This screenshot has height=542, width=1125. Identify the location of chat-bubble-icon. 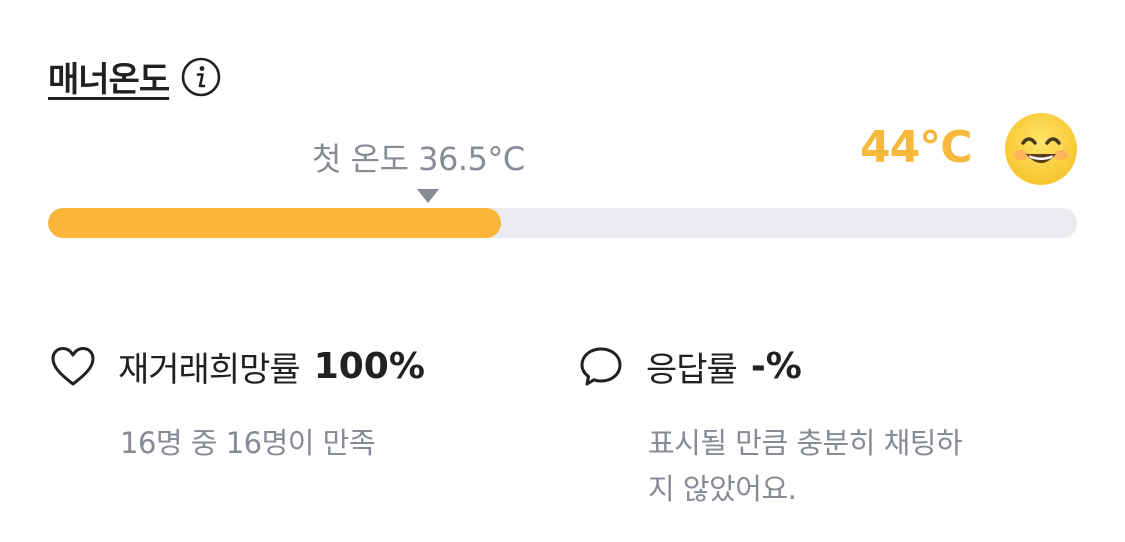
(601, 367).